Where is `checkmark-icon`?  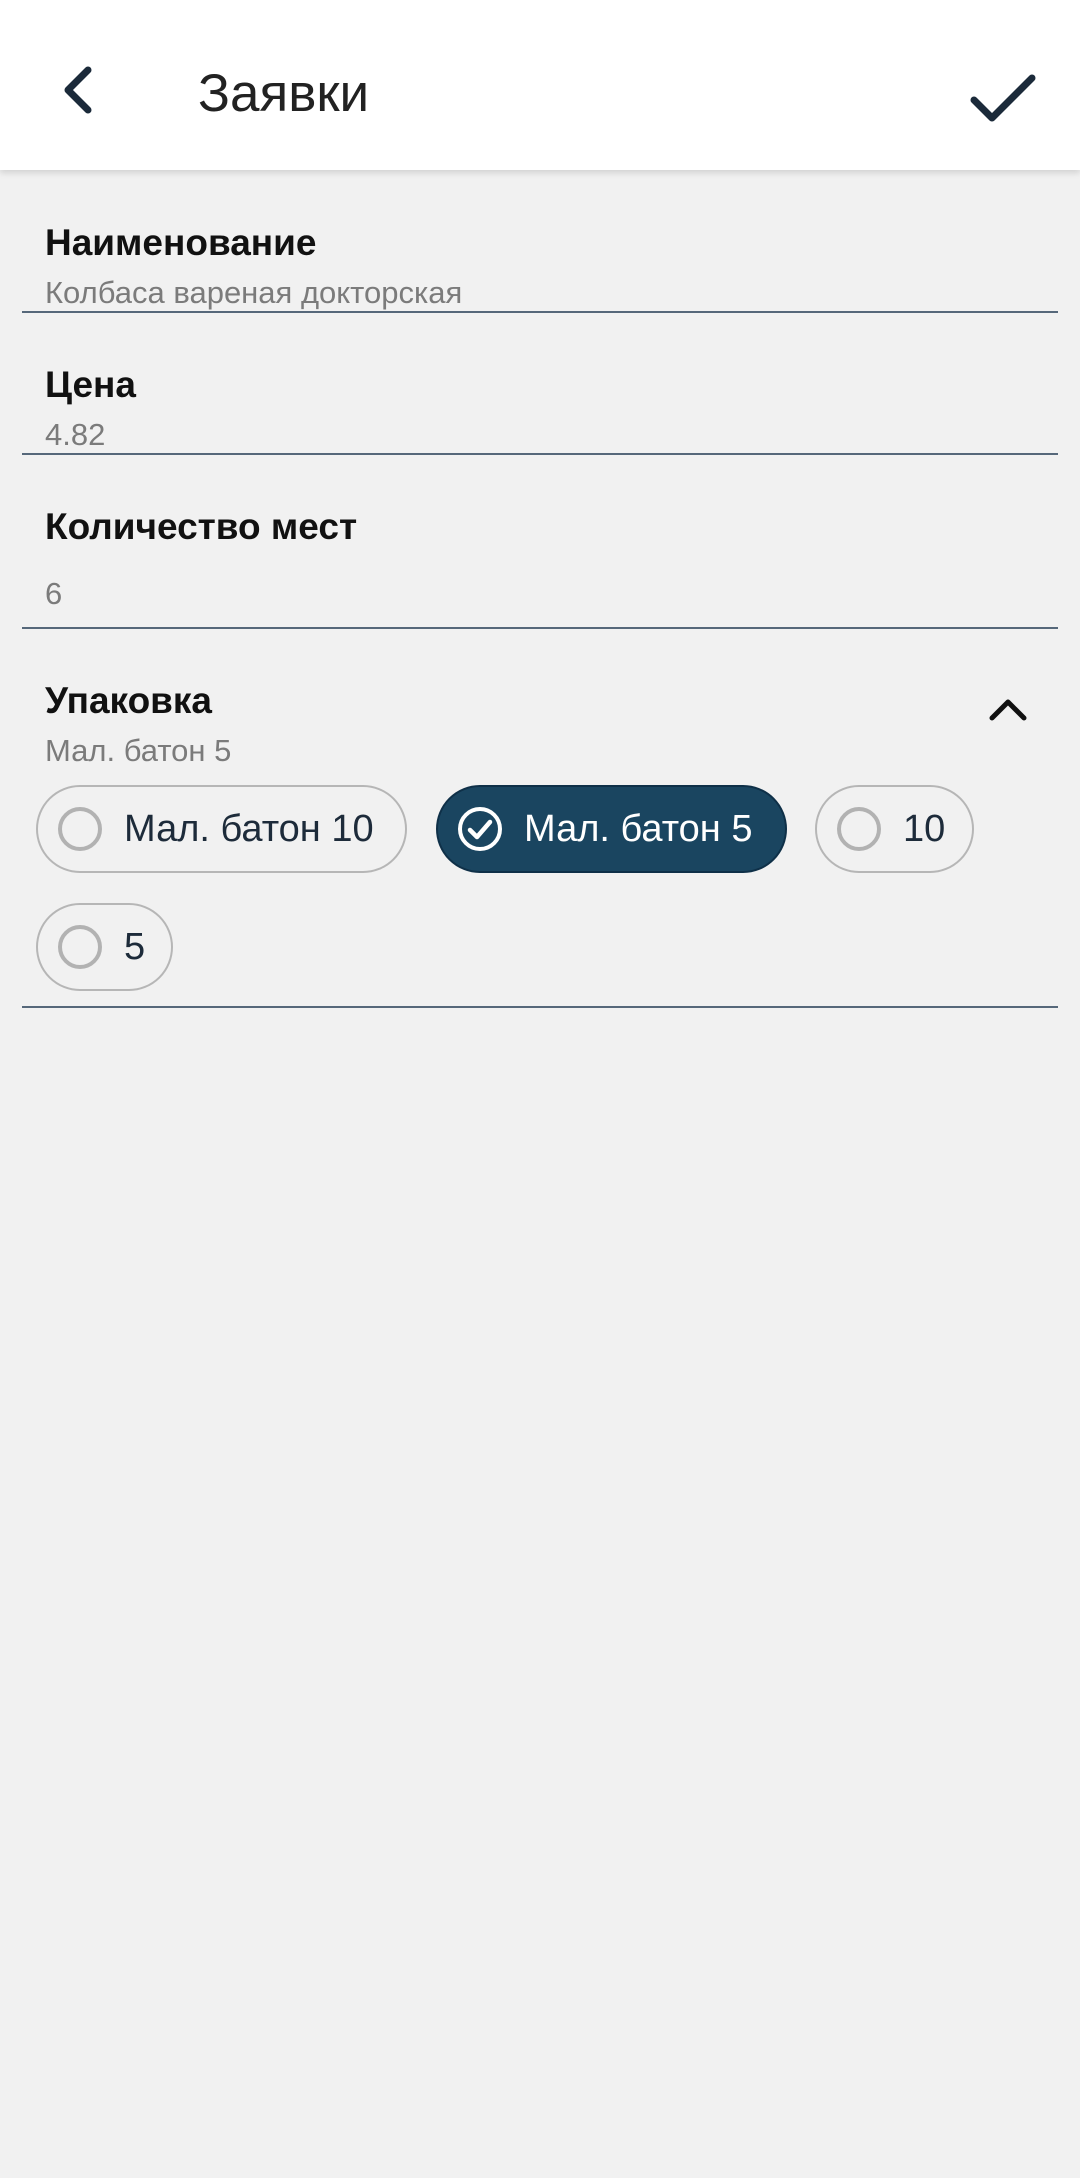 checkmark-icon is located at coordinates (1003, 98).